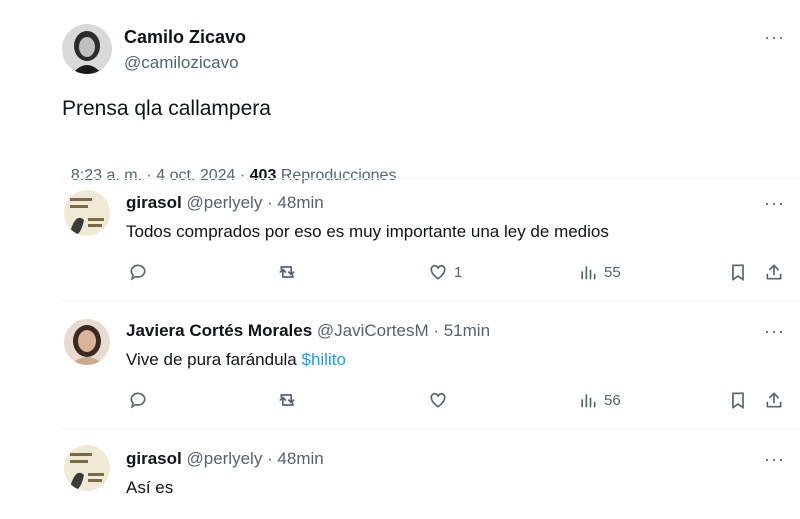 The width and height of the screenshot is (800, 519). Describe the element at coordinates (150, 487) in the screenshot. I see `reply-text: Así es` at that location.